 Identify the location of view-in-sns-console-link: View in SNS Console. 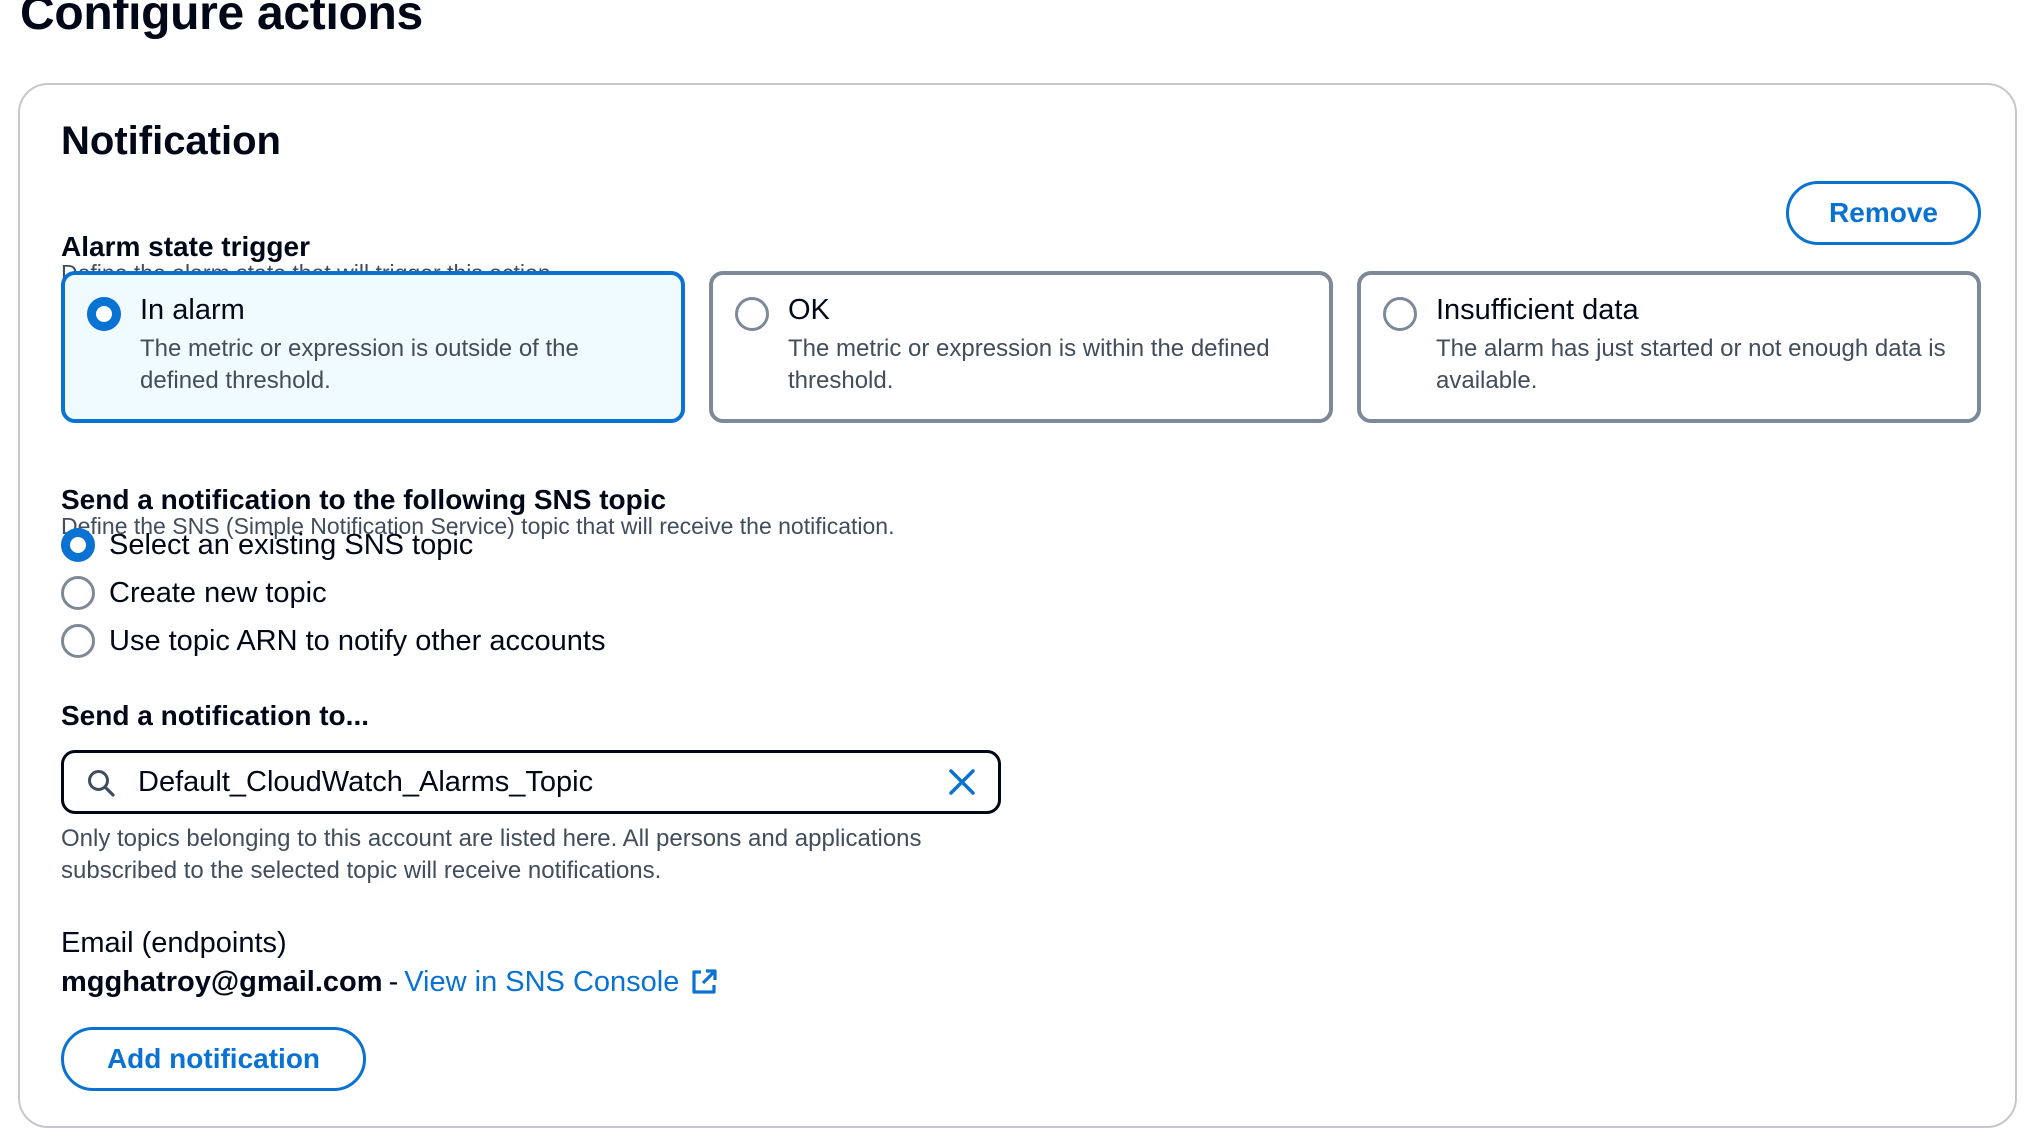
(541, 982).